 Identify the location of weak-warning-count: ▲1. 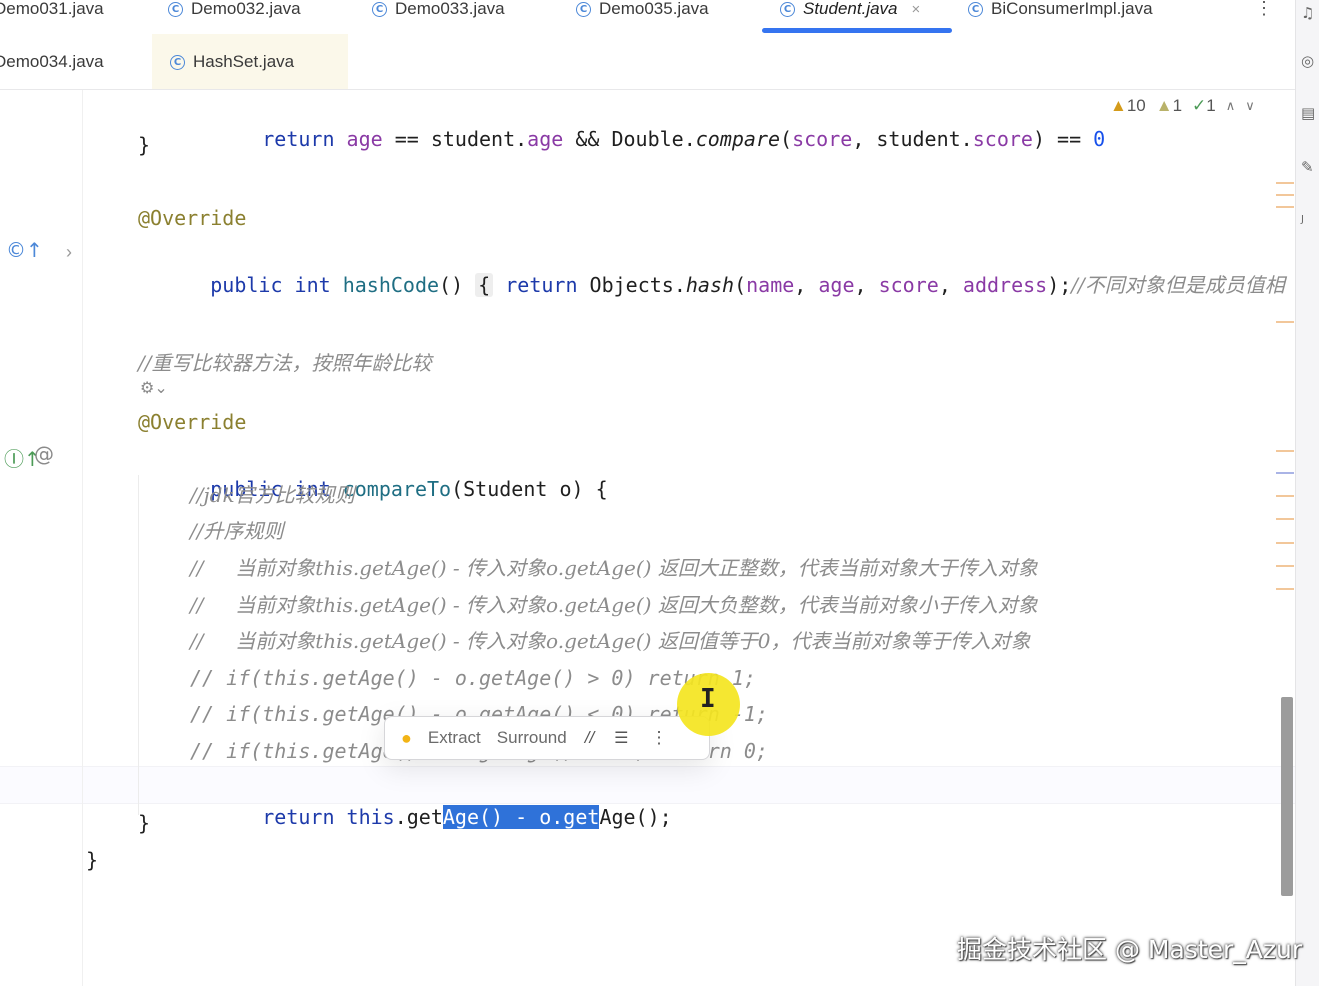
(1169, 106).